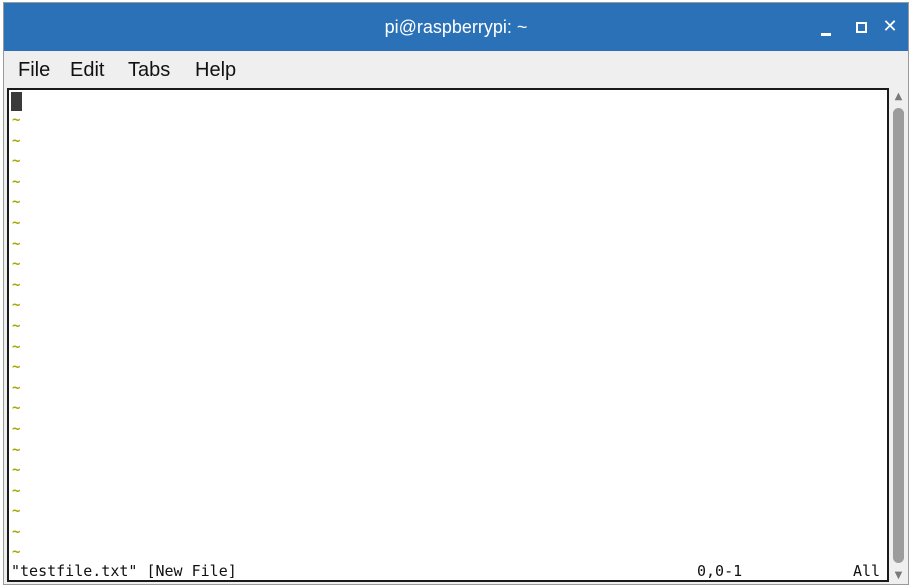  Describe the element at coordinates (16, 101) in the screenshot. I see `text-cursor` at that location.